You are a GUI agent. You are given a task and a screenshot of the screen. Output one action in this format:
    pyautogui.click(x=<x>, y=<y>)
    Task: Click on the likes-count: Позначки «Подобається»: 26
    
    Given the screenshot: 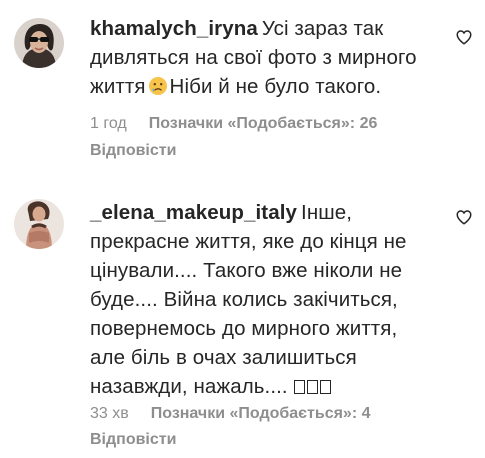 What is the action you would take?
    pyautogui.click(x=263, y=123)
    